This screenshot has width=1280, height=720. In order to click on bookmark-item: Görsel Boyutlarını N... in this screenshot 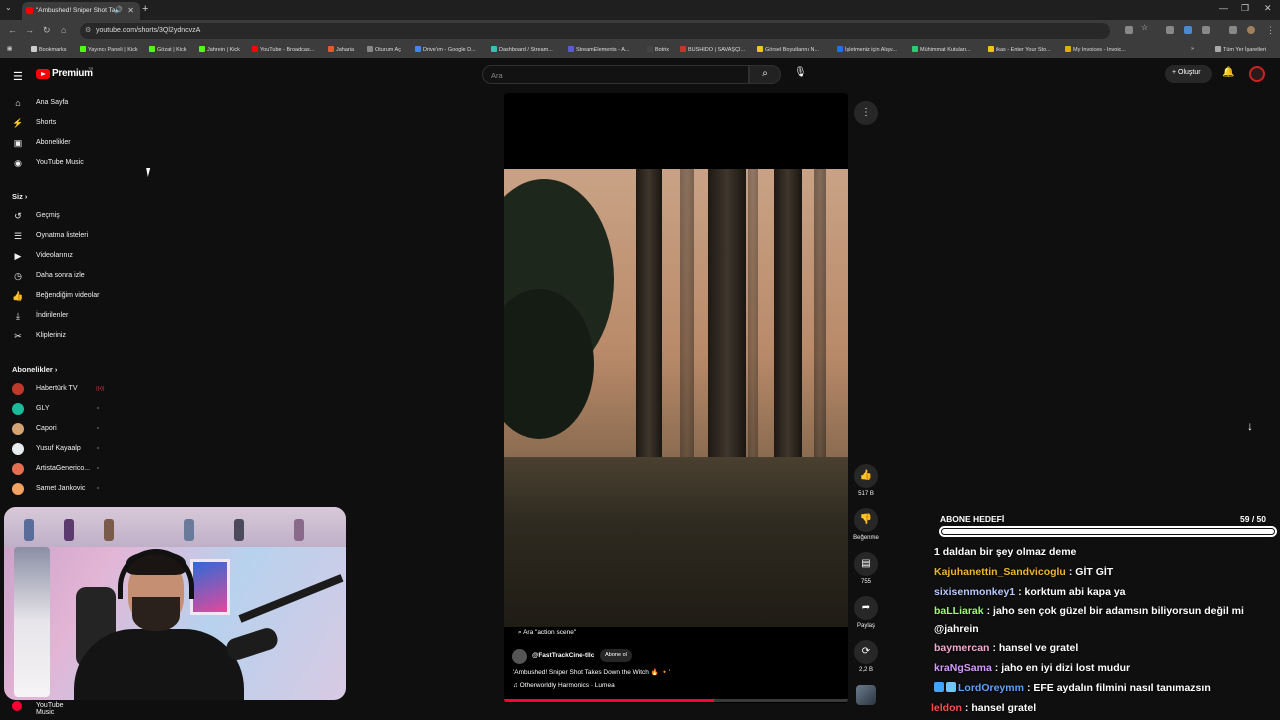, I will do `click(788, 49)`.